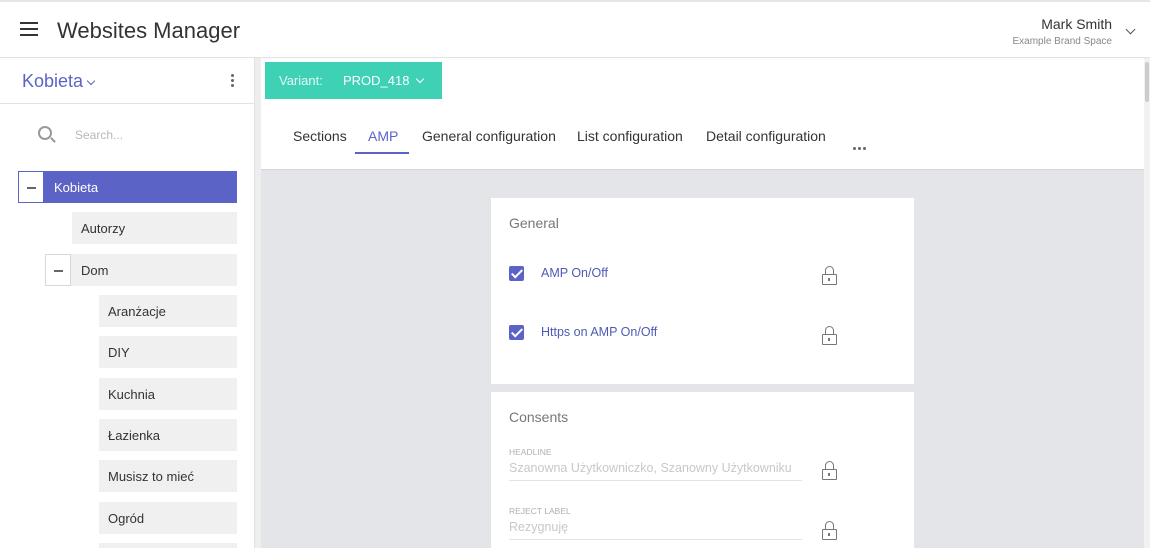 The image size is (1150, 548). I want to click on variant-selector-button: Variant: PROD_418, so click(353, 80).